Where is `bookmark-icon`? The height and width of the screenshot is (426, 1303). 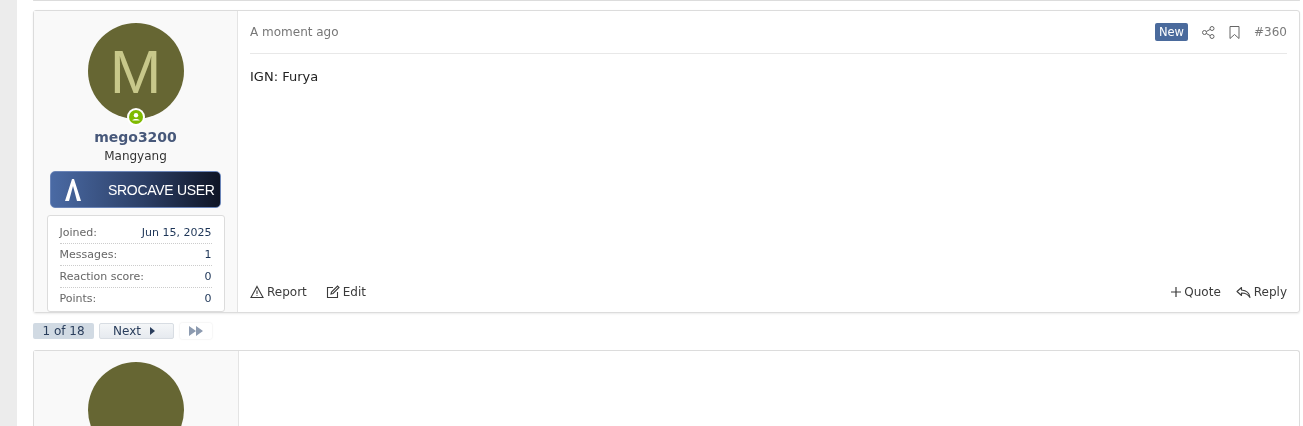
bookmark-icon is located at coordinates (1235, 32).